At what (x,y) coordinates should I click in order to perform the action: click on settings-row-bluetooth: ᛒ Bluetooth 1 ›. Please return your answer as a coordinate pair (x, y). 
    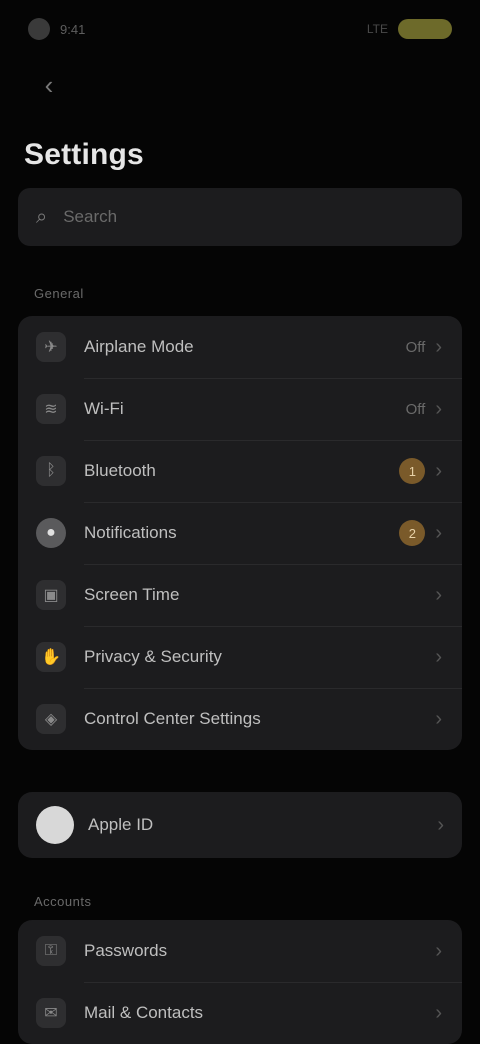
    Looking at the image, I should click on (240, 471).